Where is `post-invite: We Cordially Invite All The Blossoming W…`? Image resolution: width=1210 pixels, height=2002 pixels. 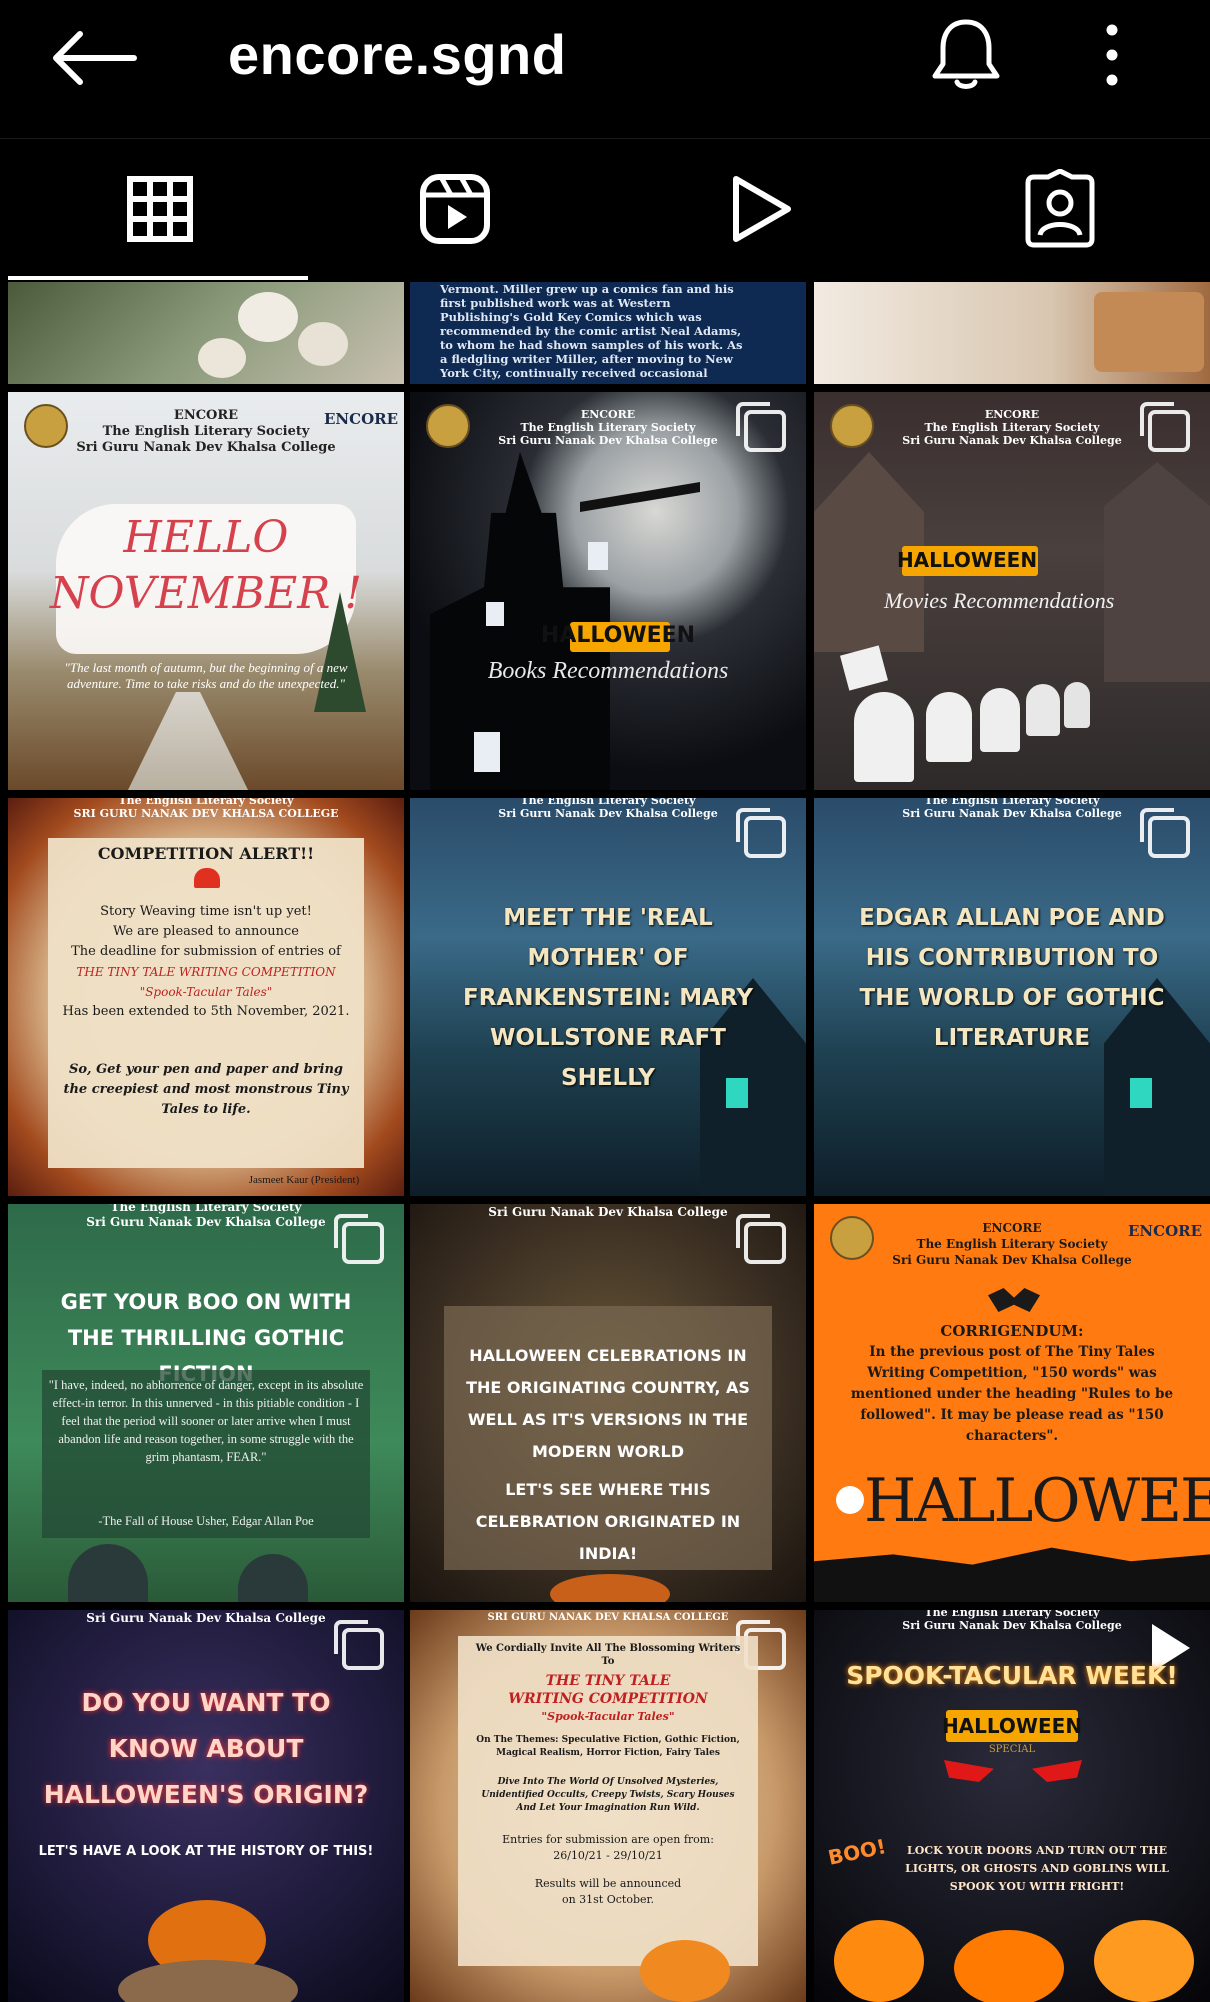
post-invite: We Cordially Invite All The Blossoming W… is located at coordinates (608, 1655).